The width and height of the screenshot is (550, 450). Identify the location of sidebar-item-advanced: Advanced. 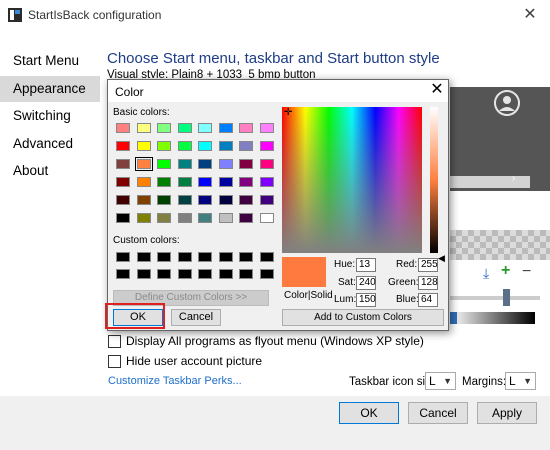
(50, 144).